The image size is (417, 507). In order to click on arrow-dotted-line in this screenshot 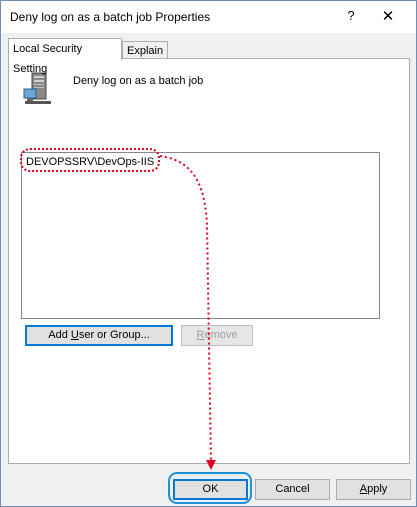, I will do `click(185, 309)`.